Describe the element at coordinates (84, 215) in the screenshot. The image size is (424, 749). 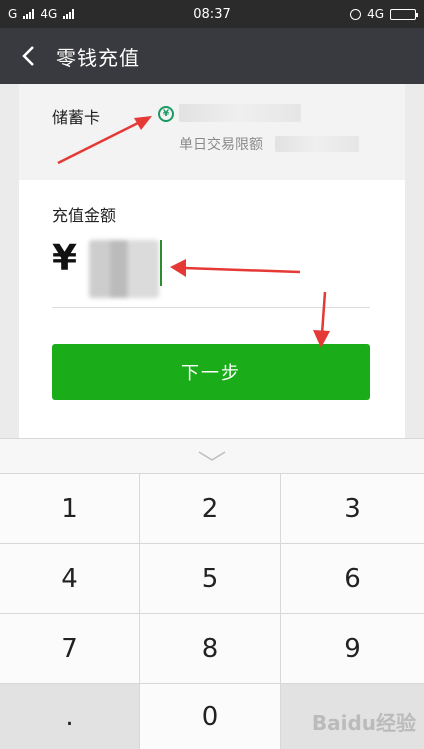
I see `amount-label: 充值金额` at that location.